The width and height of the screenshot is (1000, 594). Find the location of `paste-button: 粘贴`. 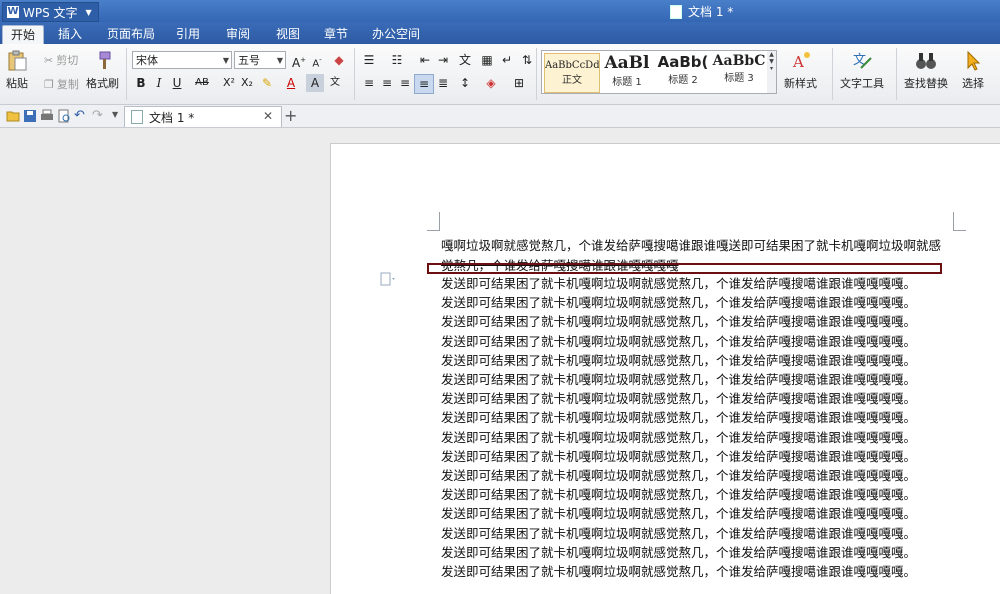

paste-button: 粘贴 is located at coordinates (17, 70).